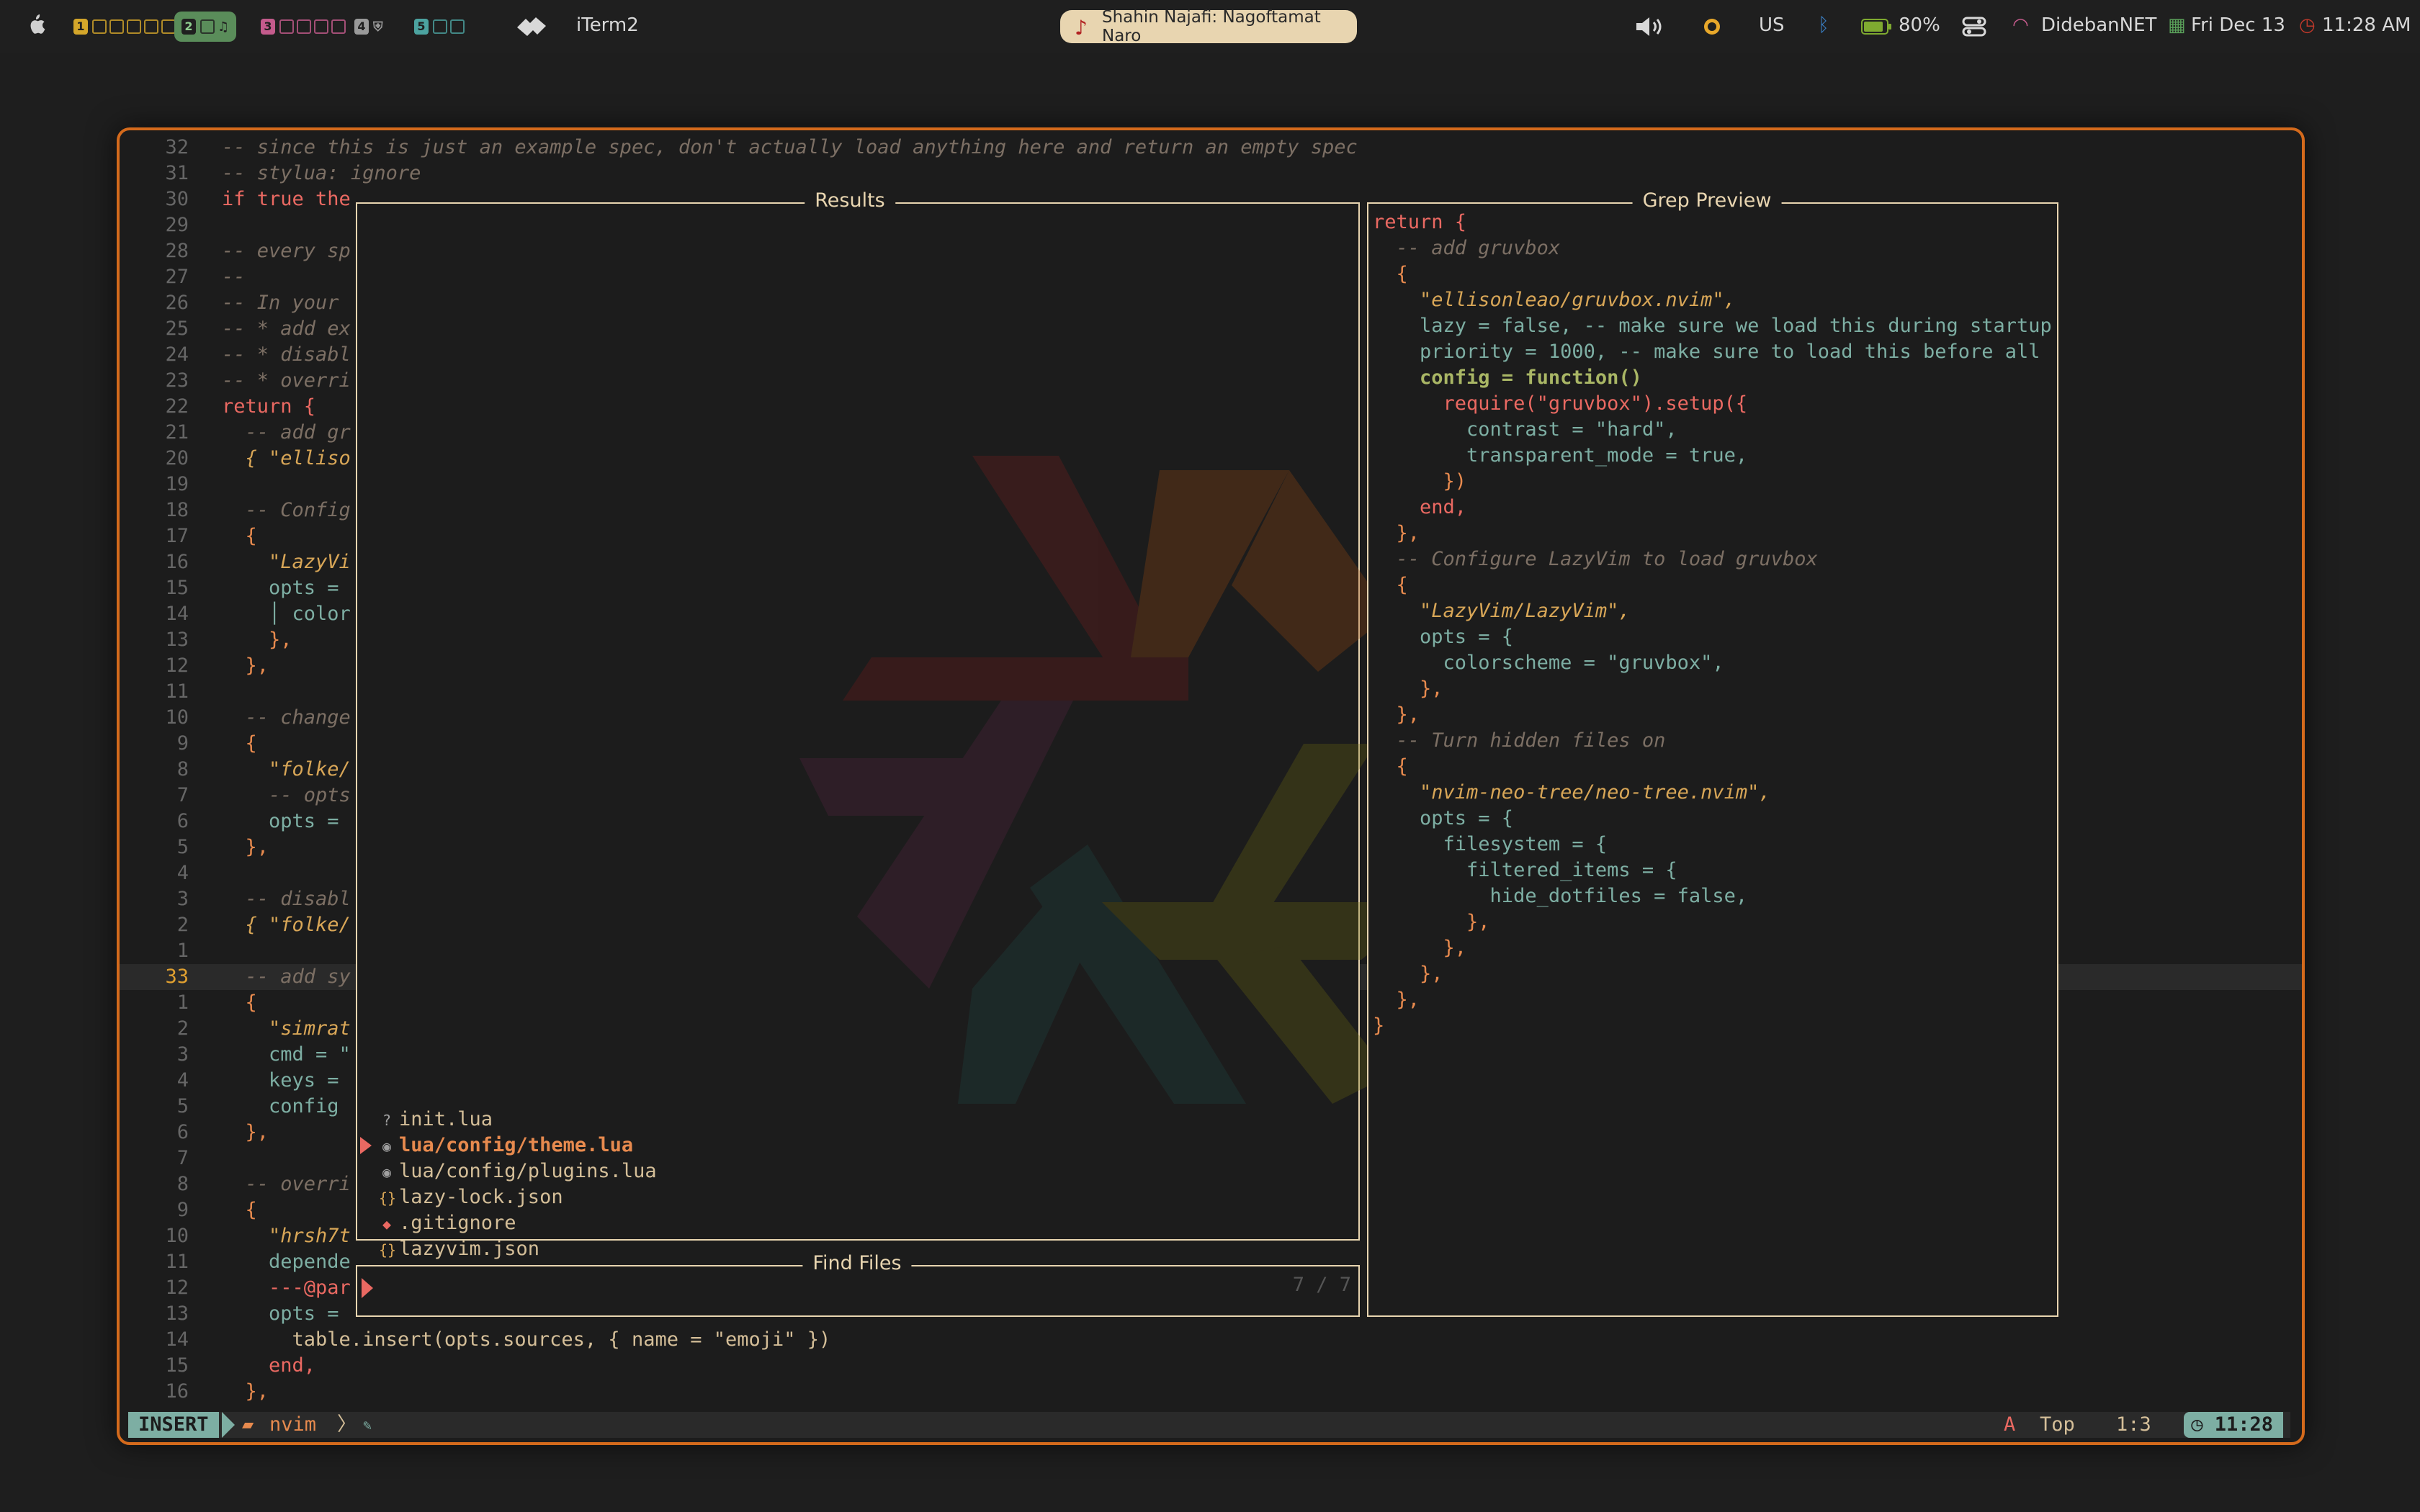  I want to click on line-text: },, so click(245, 1391).